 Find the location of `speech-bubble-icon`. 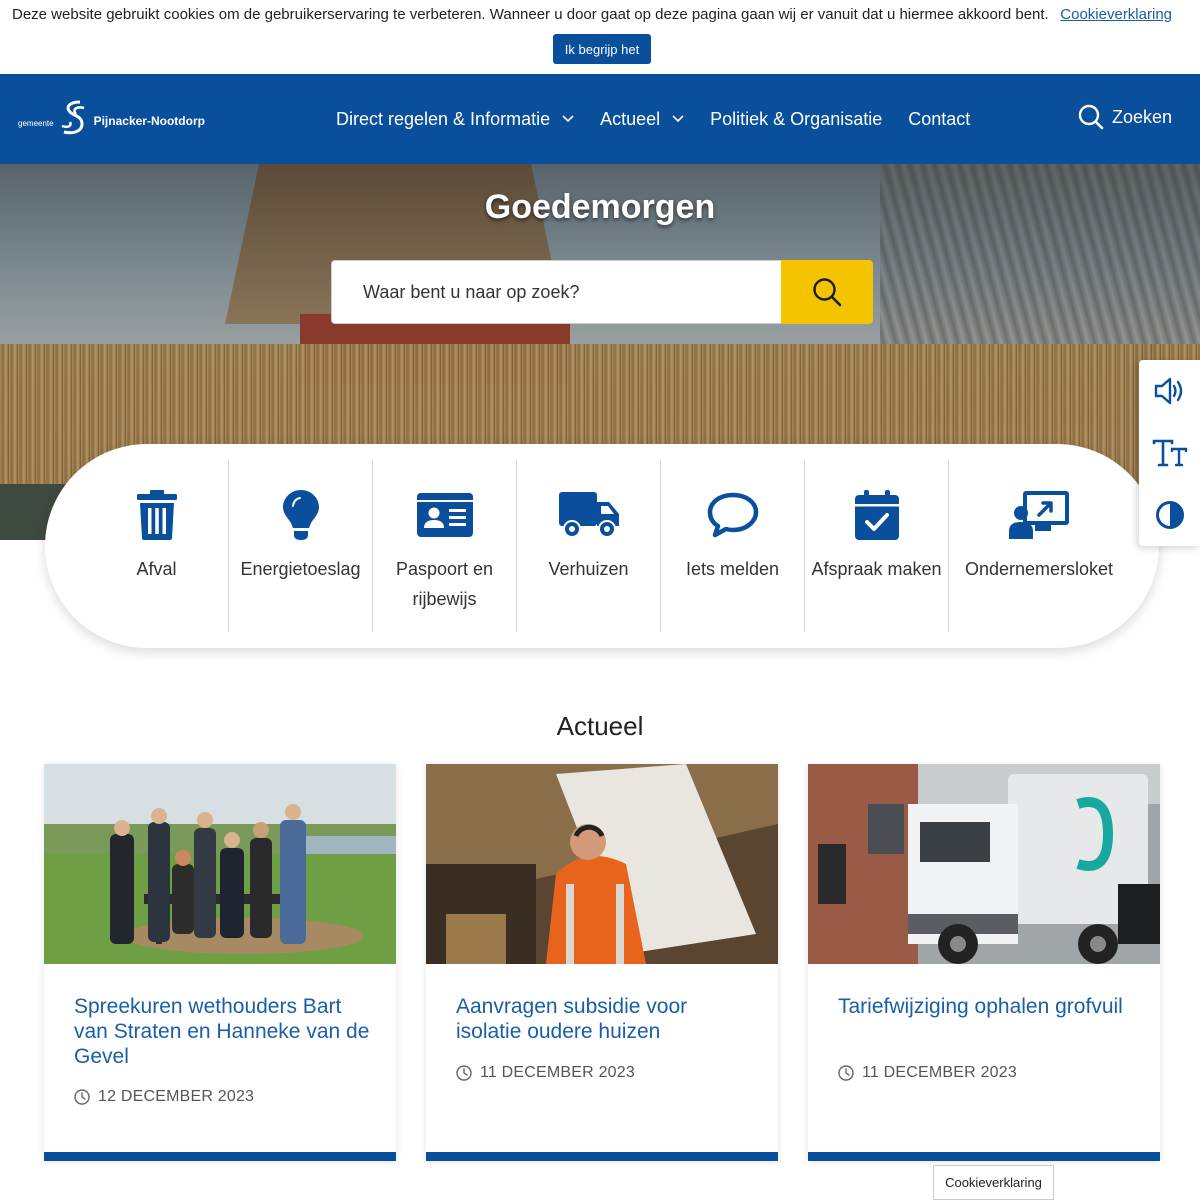

speech-bubble-icon is located at coordinates (732, 515).